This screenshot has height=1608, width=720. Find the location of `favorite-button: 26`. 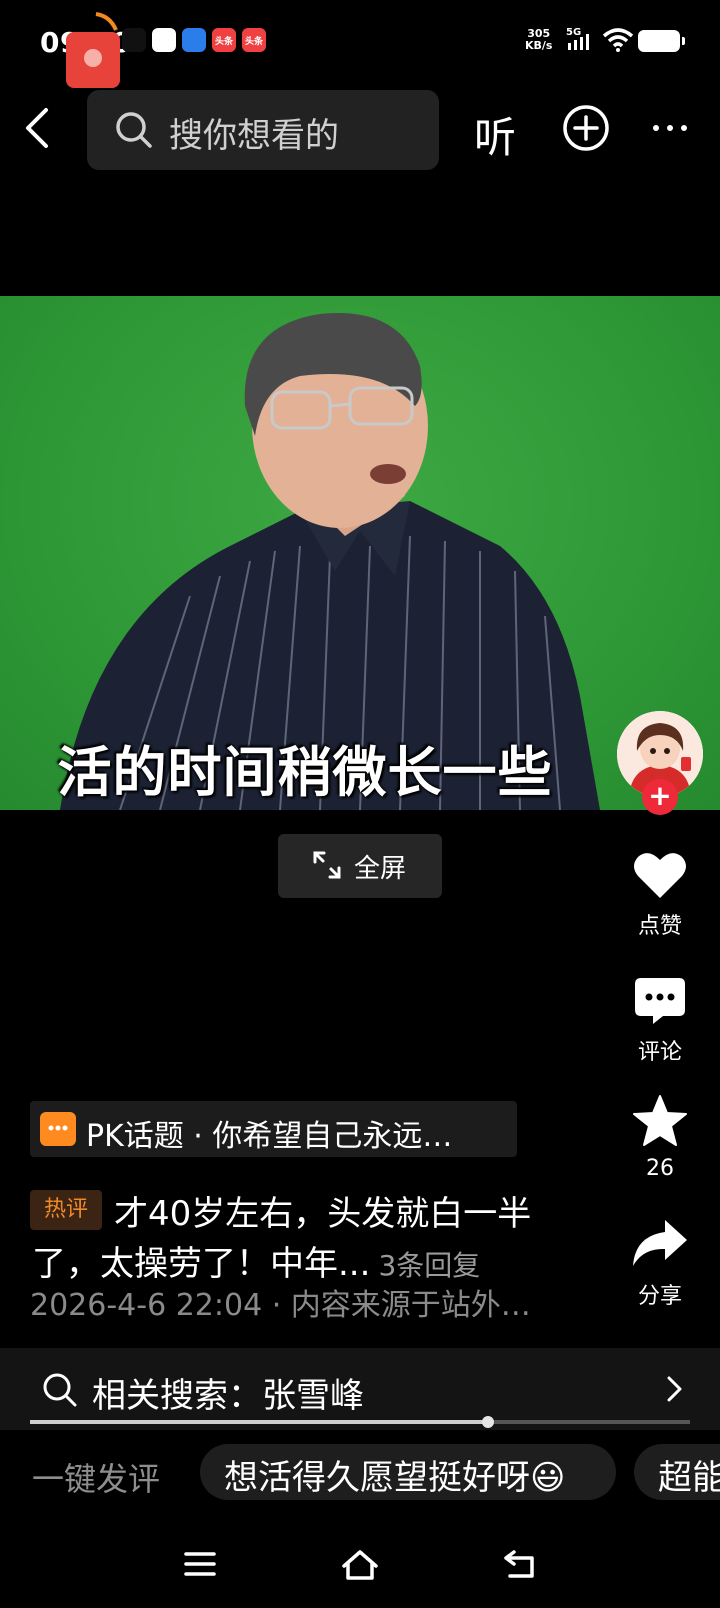

favorite-button: 26 is located at coordinates (660, 1137).